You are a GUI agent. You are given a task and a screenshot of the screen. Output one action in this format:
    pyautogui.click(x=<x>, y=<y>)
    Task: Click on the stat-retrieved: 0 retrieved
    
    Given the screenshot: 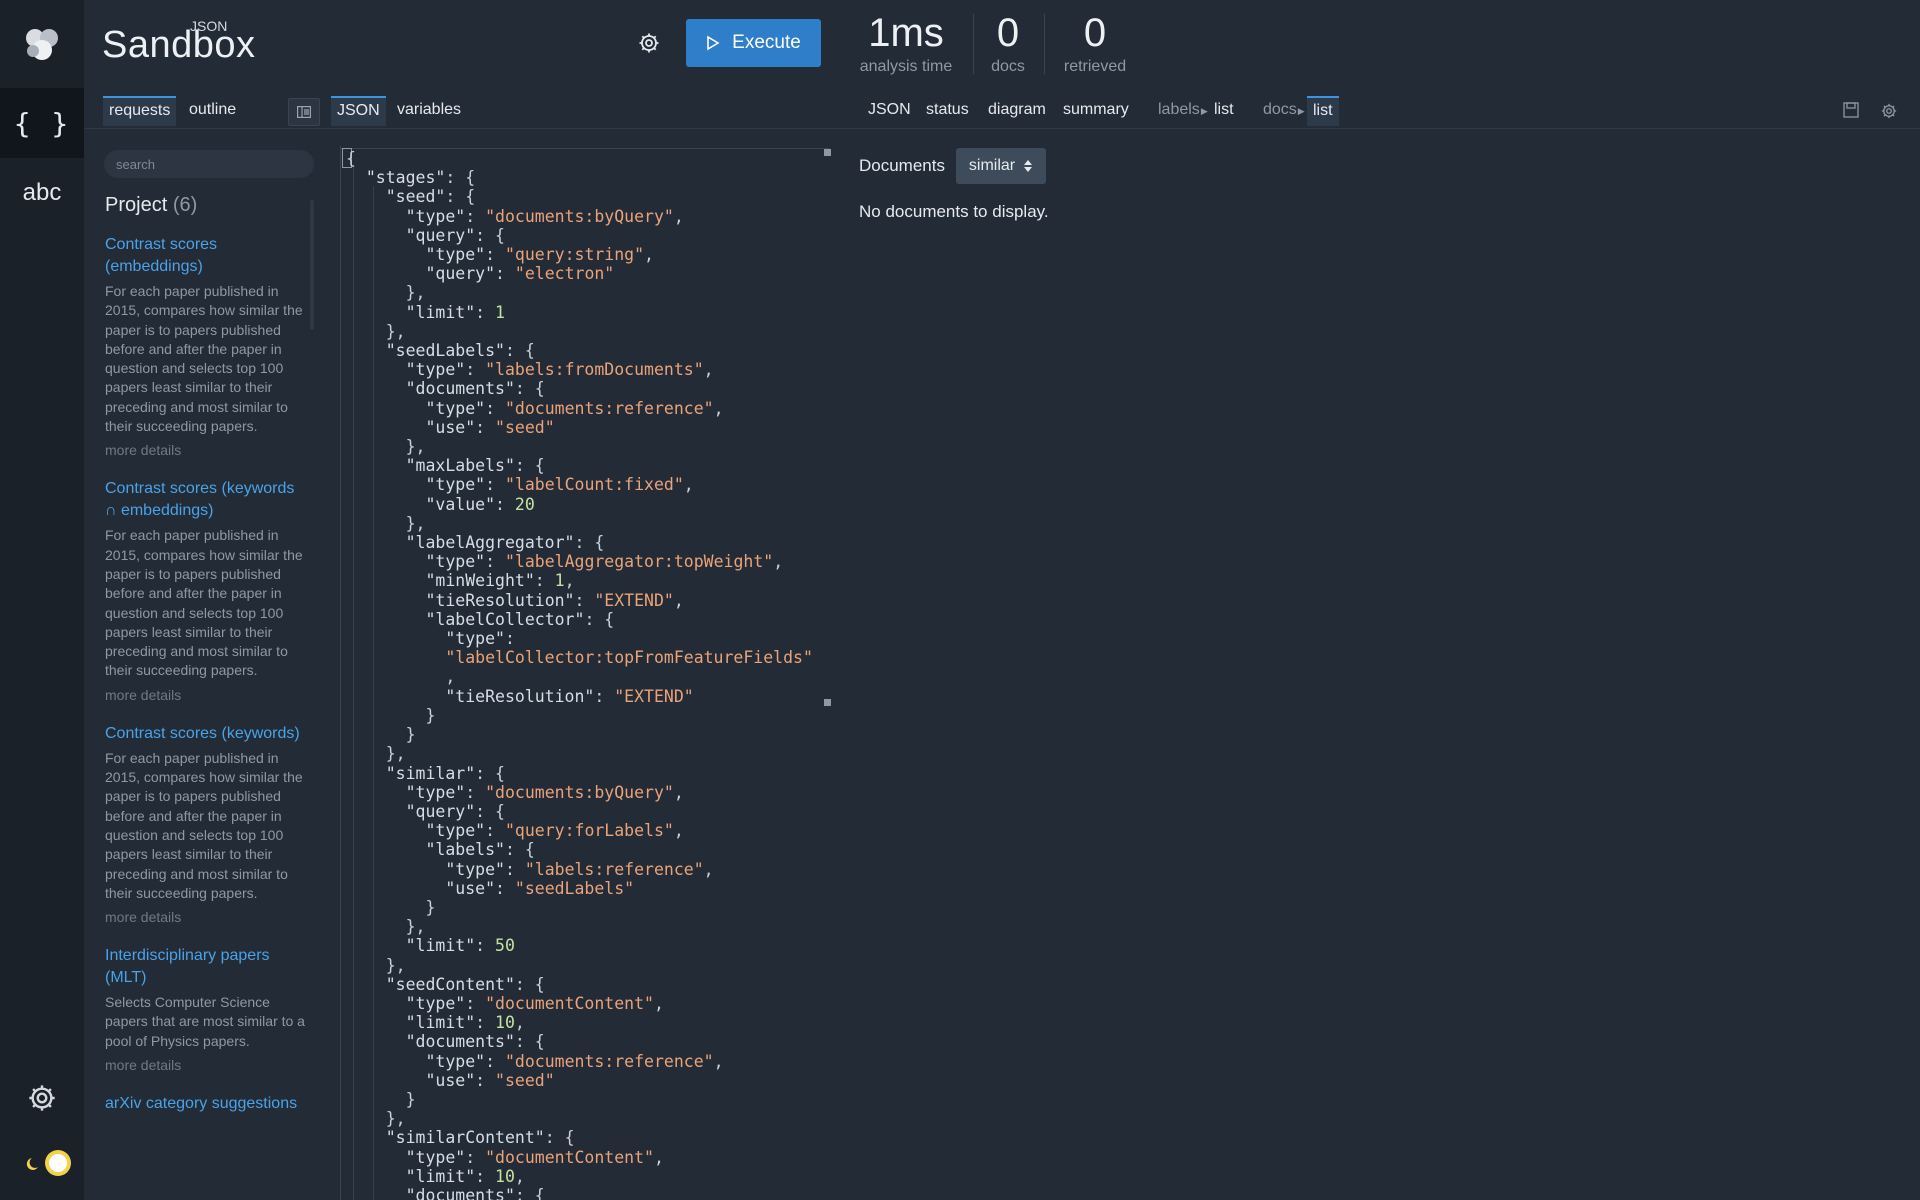 What is the action you would take?
    pyautogui.click(x=1095, y=43)
    